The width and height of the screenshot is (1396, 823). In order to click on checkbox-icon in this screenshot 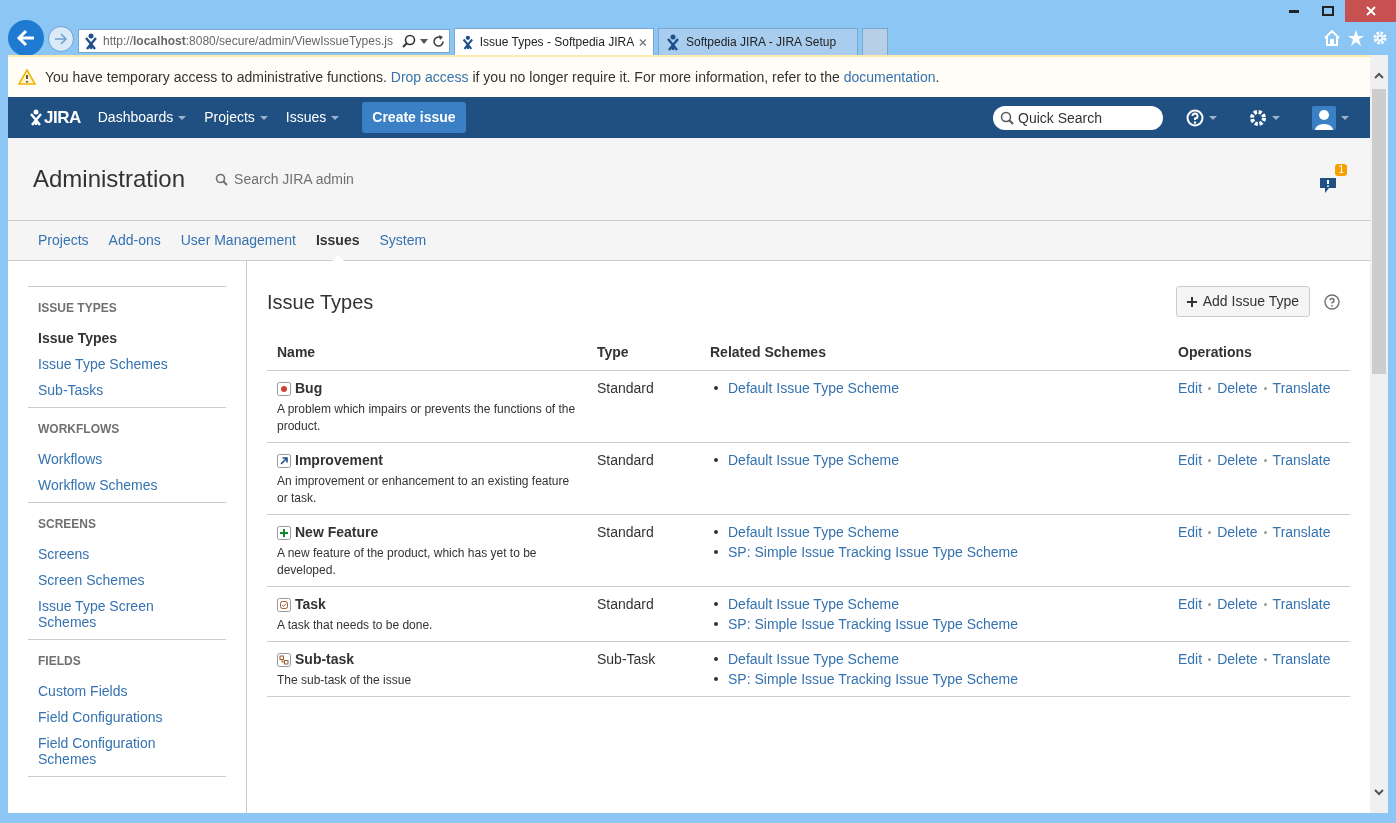, I will do `click(284, 604)`.